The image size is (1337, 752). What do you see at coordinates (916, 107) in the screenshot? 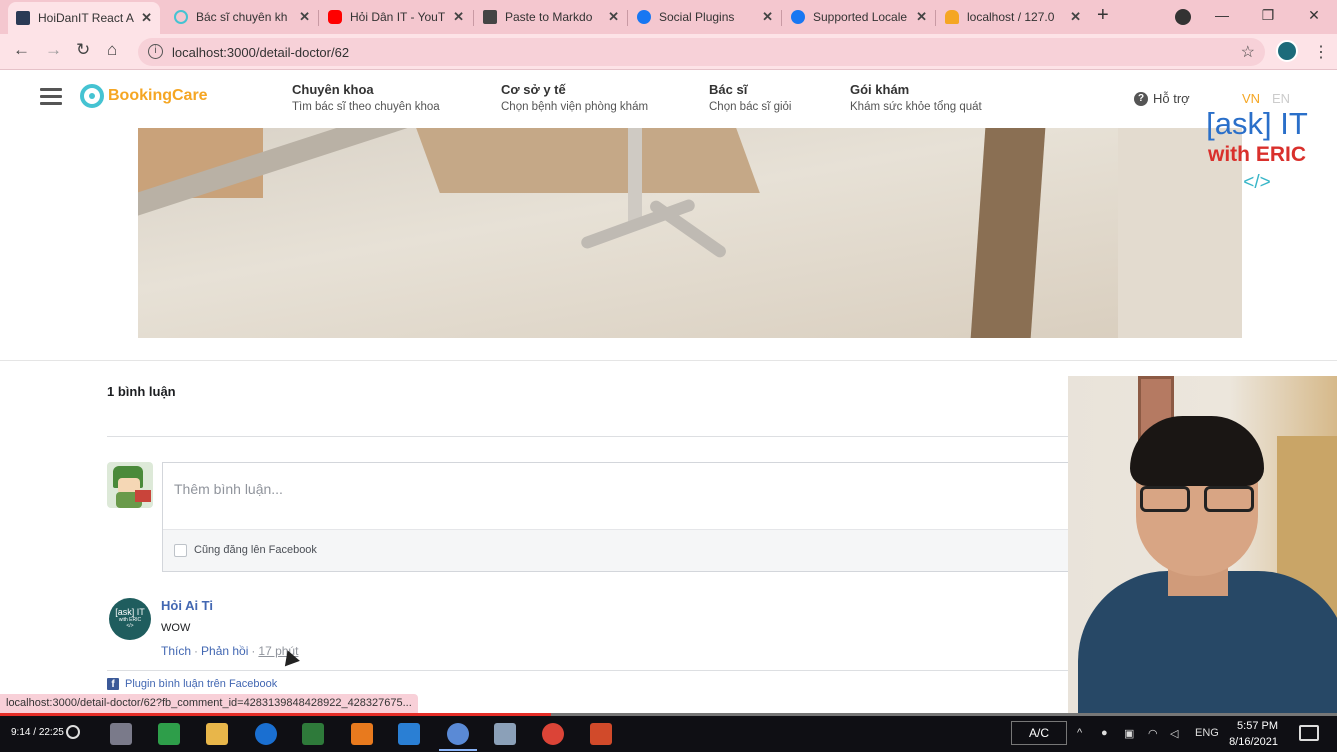
I see `nav-subtitle: Khám sức khỏe tổng quát` at bounding box center [916, 107].